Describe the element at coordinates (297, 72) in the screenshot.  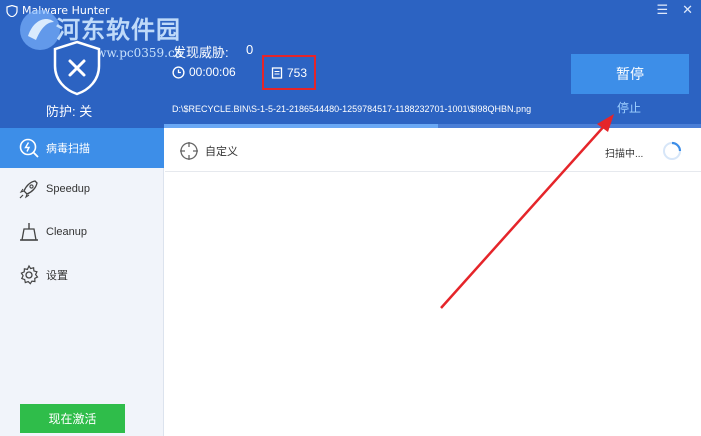
I see `files-scanned-count: 753` at that location.